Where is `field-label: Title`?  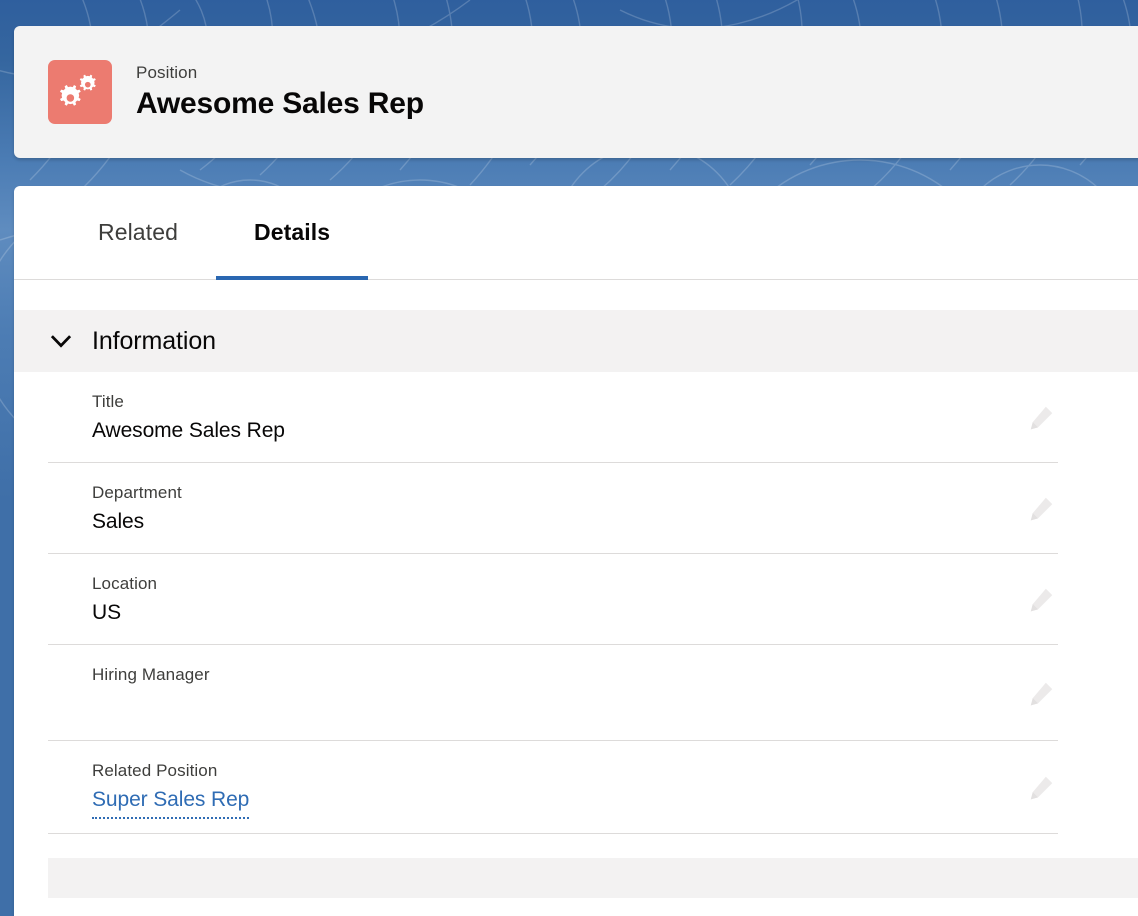
field-label: Title is located at coordinates (575, 402).